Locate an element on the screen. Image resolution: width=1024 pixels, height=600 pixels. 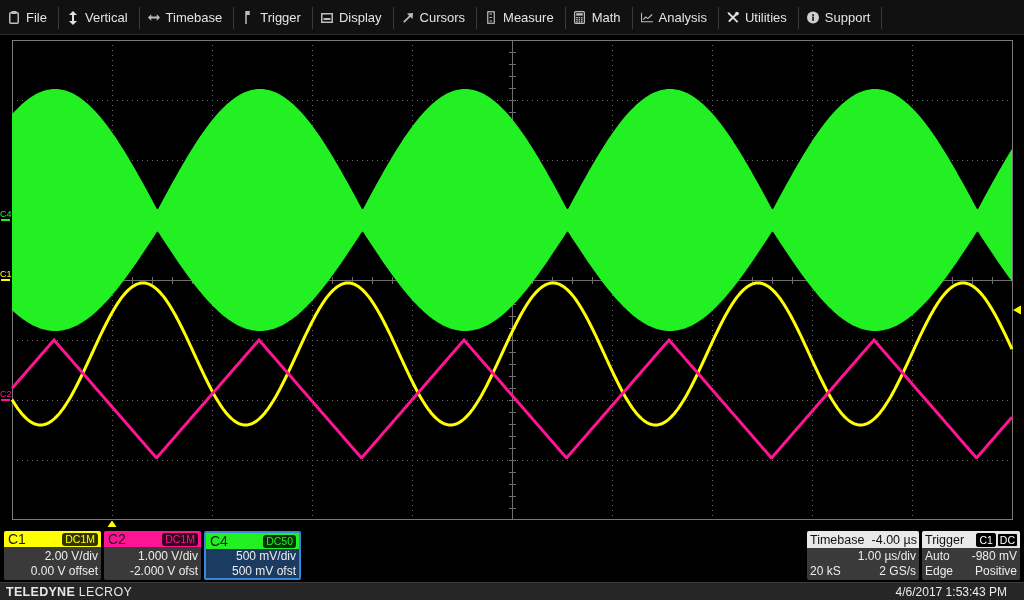
delay-value: -4.00 µs is located at coordinates (894, 539).